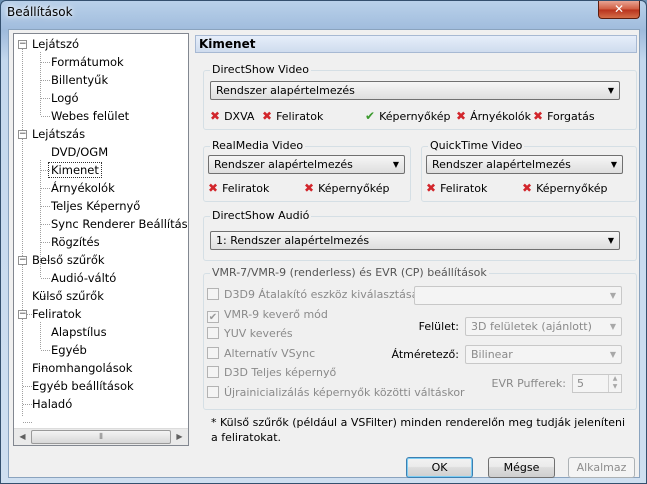  What do you see at coordinates (40, 12) in the screenshot?
I see `window-title: Beállítások` at bounding box center [40, 12].